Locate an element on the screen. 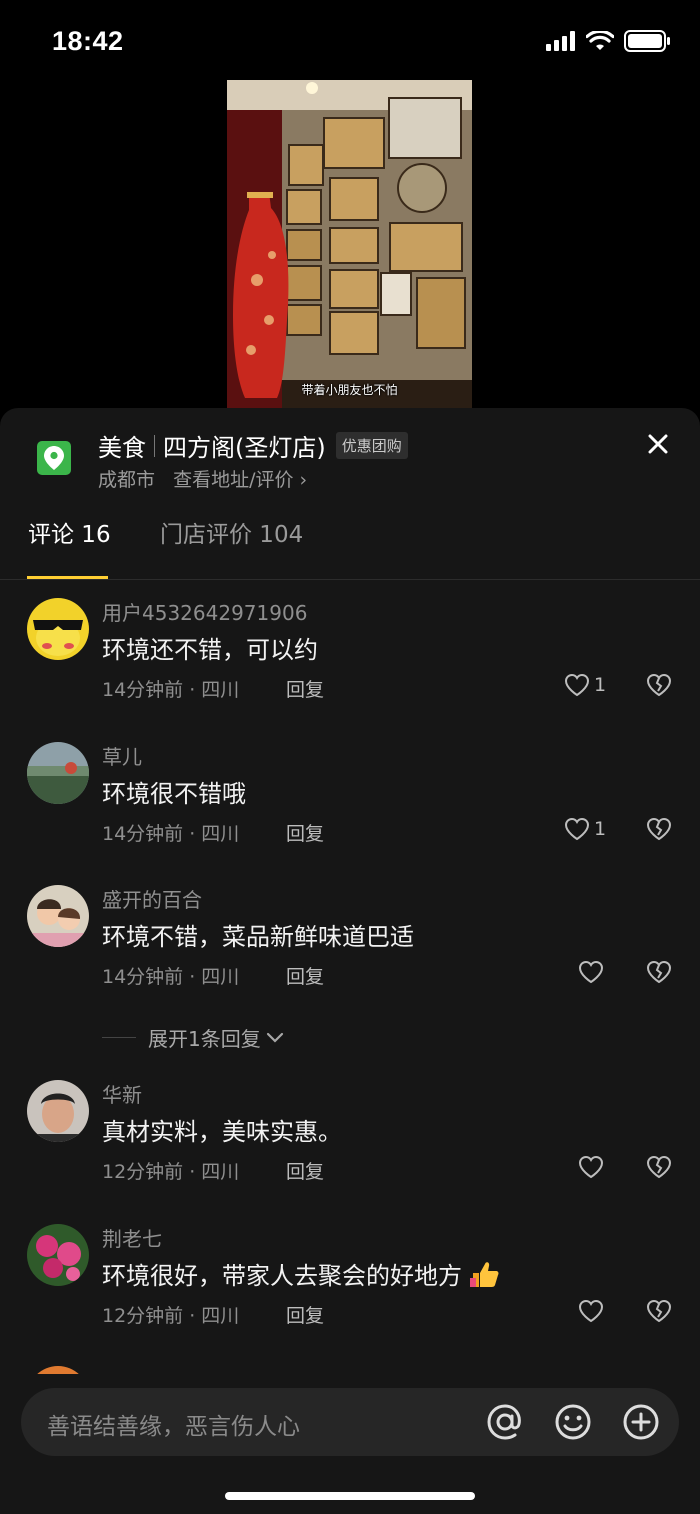 Image resolution: width=700 pixels, height=1514 pixels. video-caption: 带着小朋友也不怕 is located at coordinates (349, 390).